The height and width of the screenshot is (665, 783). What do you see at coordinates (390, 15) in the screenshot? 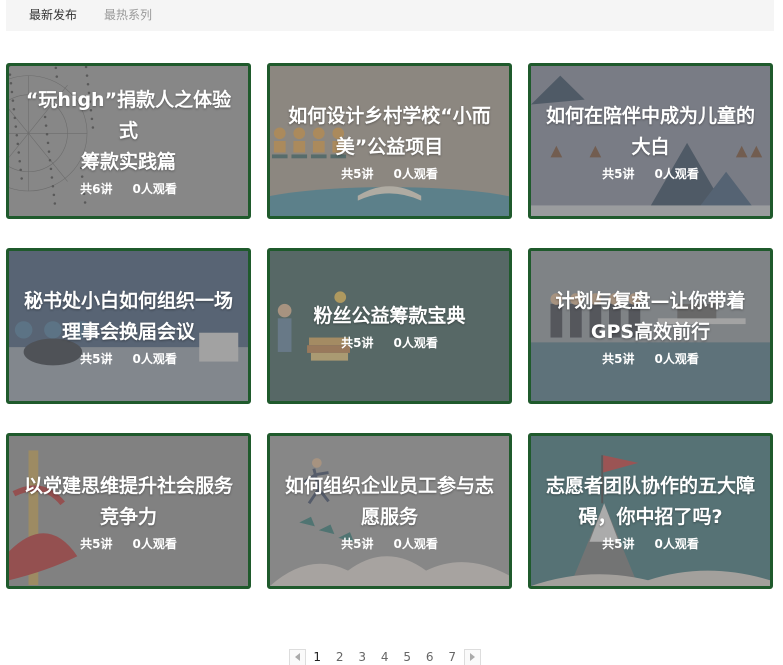
I see `tab-bar: 最新发布 最热系列` at bounding box center [390, 15].